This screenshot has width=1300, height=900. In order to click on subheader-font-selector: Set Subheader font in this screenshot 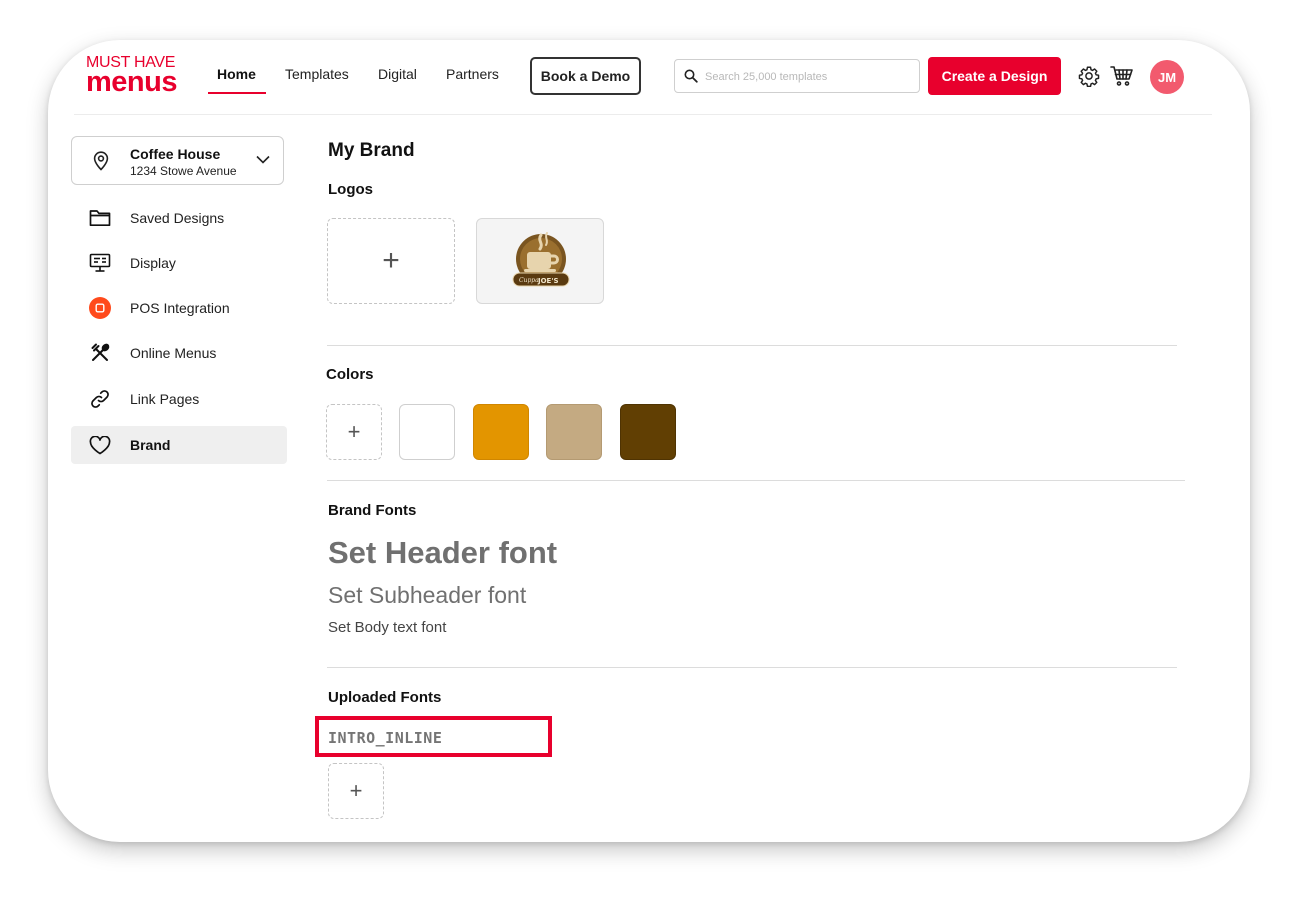, I will do `click(427, 595)`.